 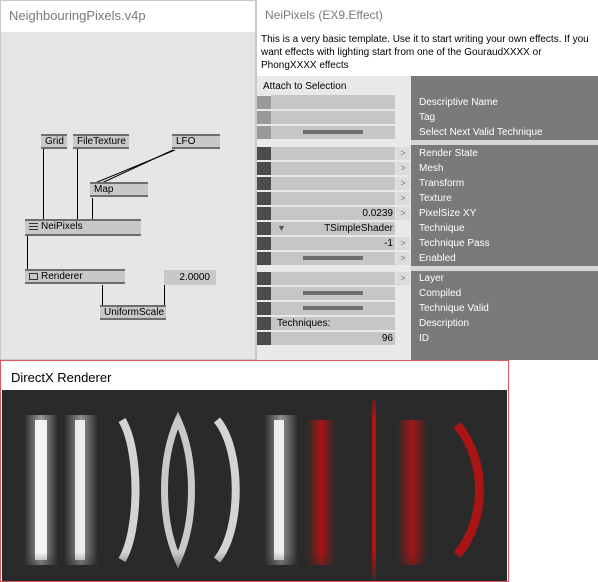 What do you see at coordinates (458, 102) in the screenshot?
I see `pin-name: Descriptive Name` at bounding box center [458, 102].